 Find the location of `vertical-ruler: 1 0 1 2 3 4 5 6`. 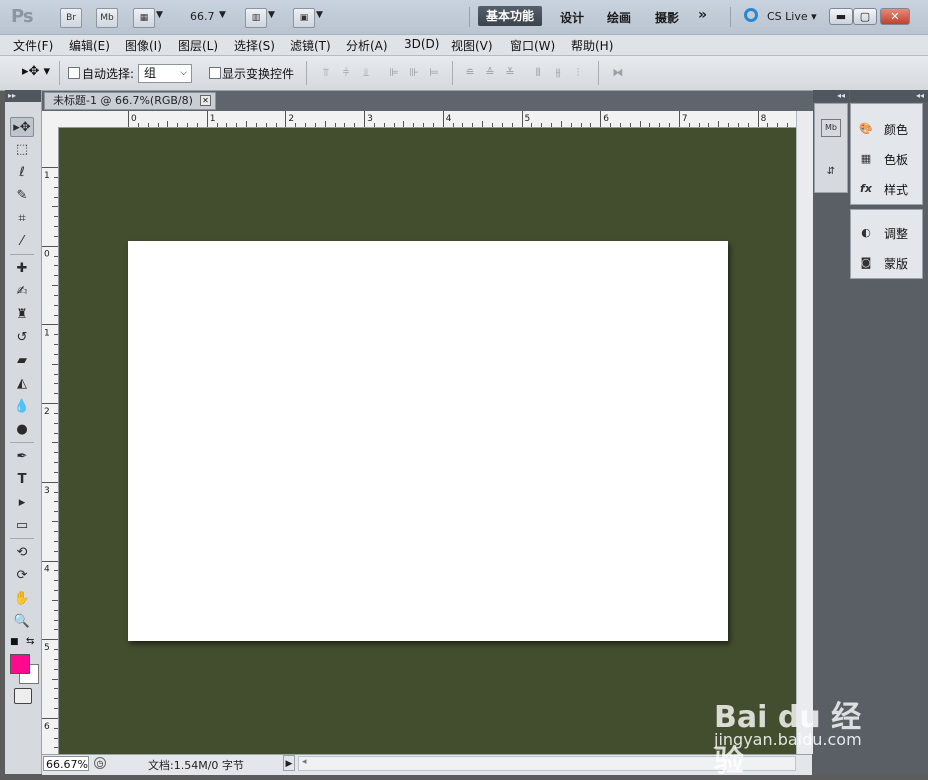

vertical-ruler: 1 0 1 2 3 4 5 6 is located at coordinates (50, 440).